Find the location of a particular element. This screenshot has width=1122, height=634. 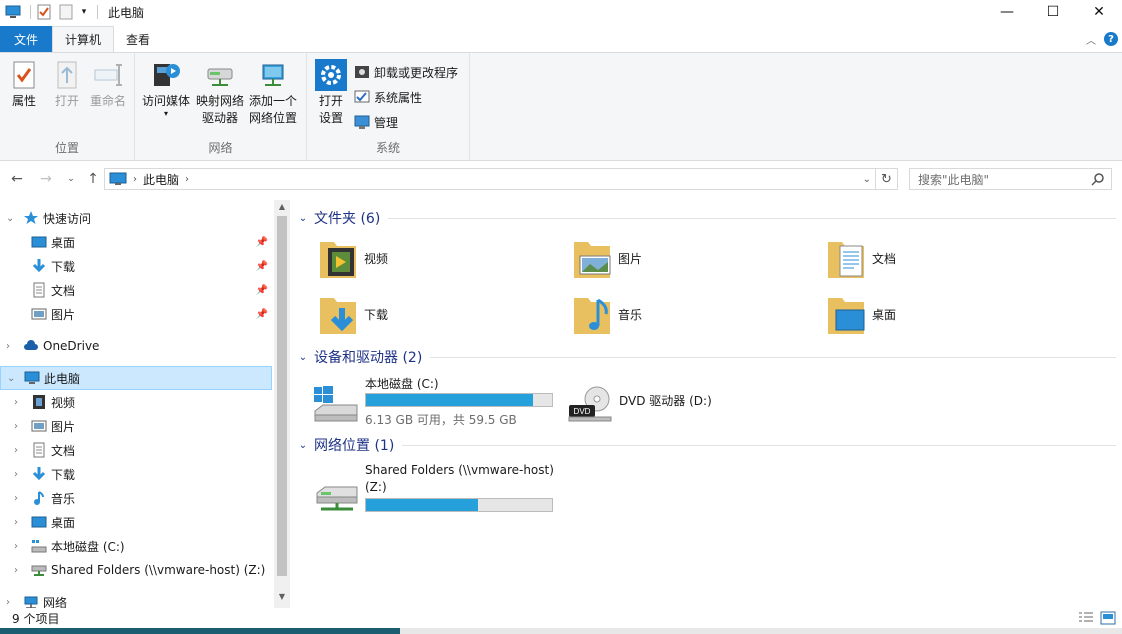

drive-d: DVD DVD 驱动器 (D:) is located at coordinates (667, 401).